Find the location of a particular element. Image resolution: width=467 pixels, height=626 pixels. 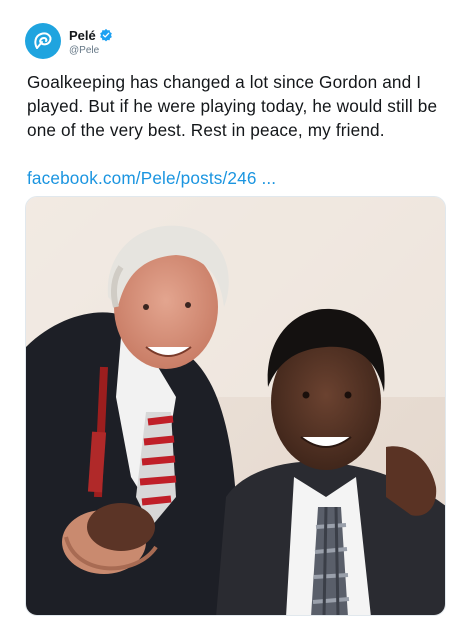

avatar-logo-icon is located at coordinates (43, 40).